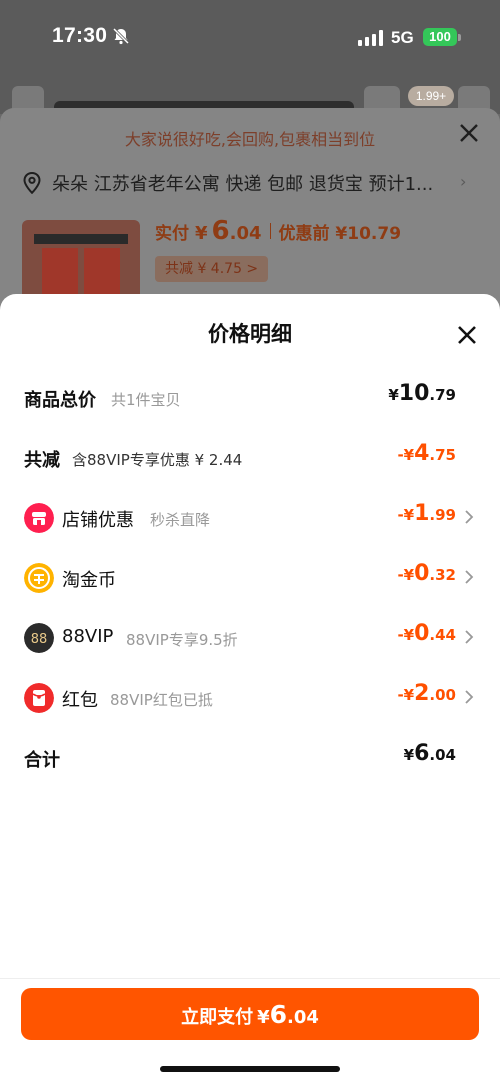  What do you see at coordinates (250, 139) in the screenshot?
I see `review-banner: 大家说很好吃,会回购,包裹相当到位` at bounding box center [250, 139].